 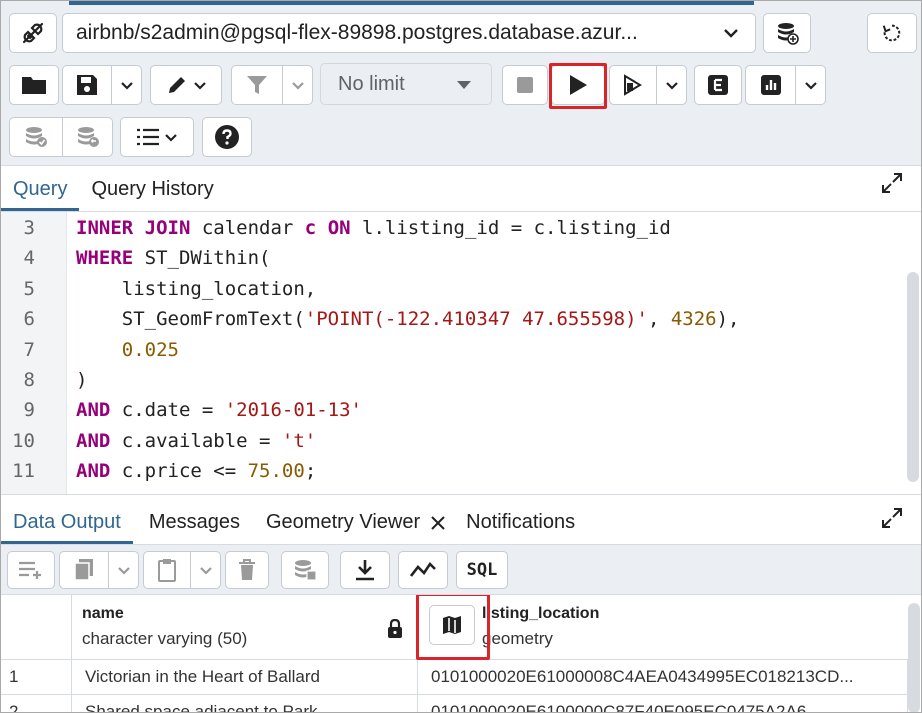 I want to click on help-button, so click(x=227, y=137).